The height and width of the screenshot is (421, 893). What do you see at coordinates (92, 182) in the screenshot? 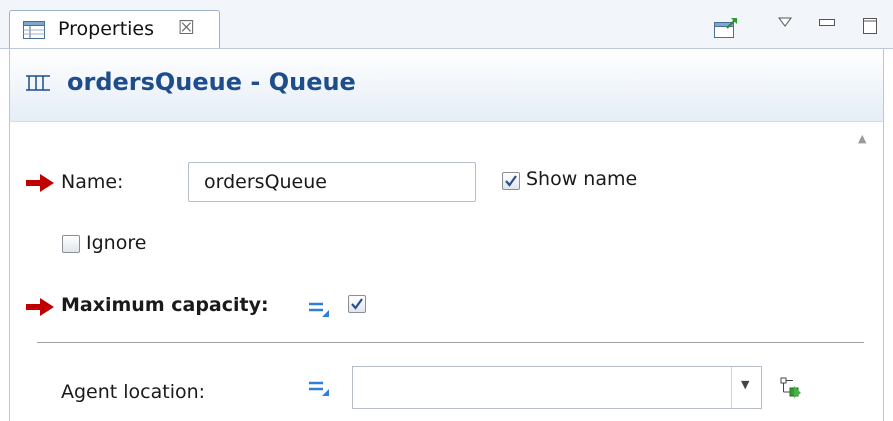
I see `name-label: Name:` at bounding box center [92, 182].